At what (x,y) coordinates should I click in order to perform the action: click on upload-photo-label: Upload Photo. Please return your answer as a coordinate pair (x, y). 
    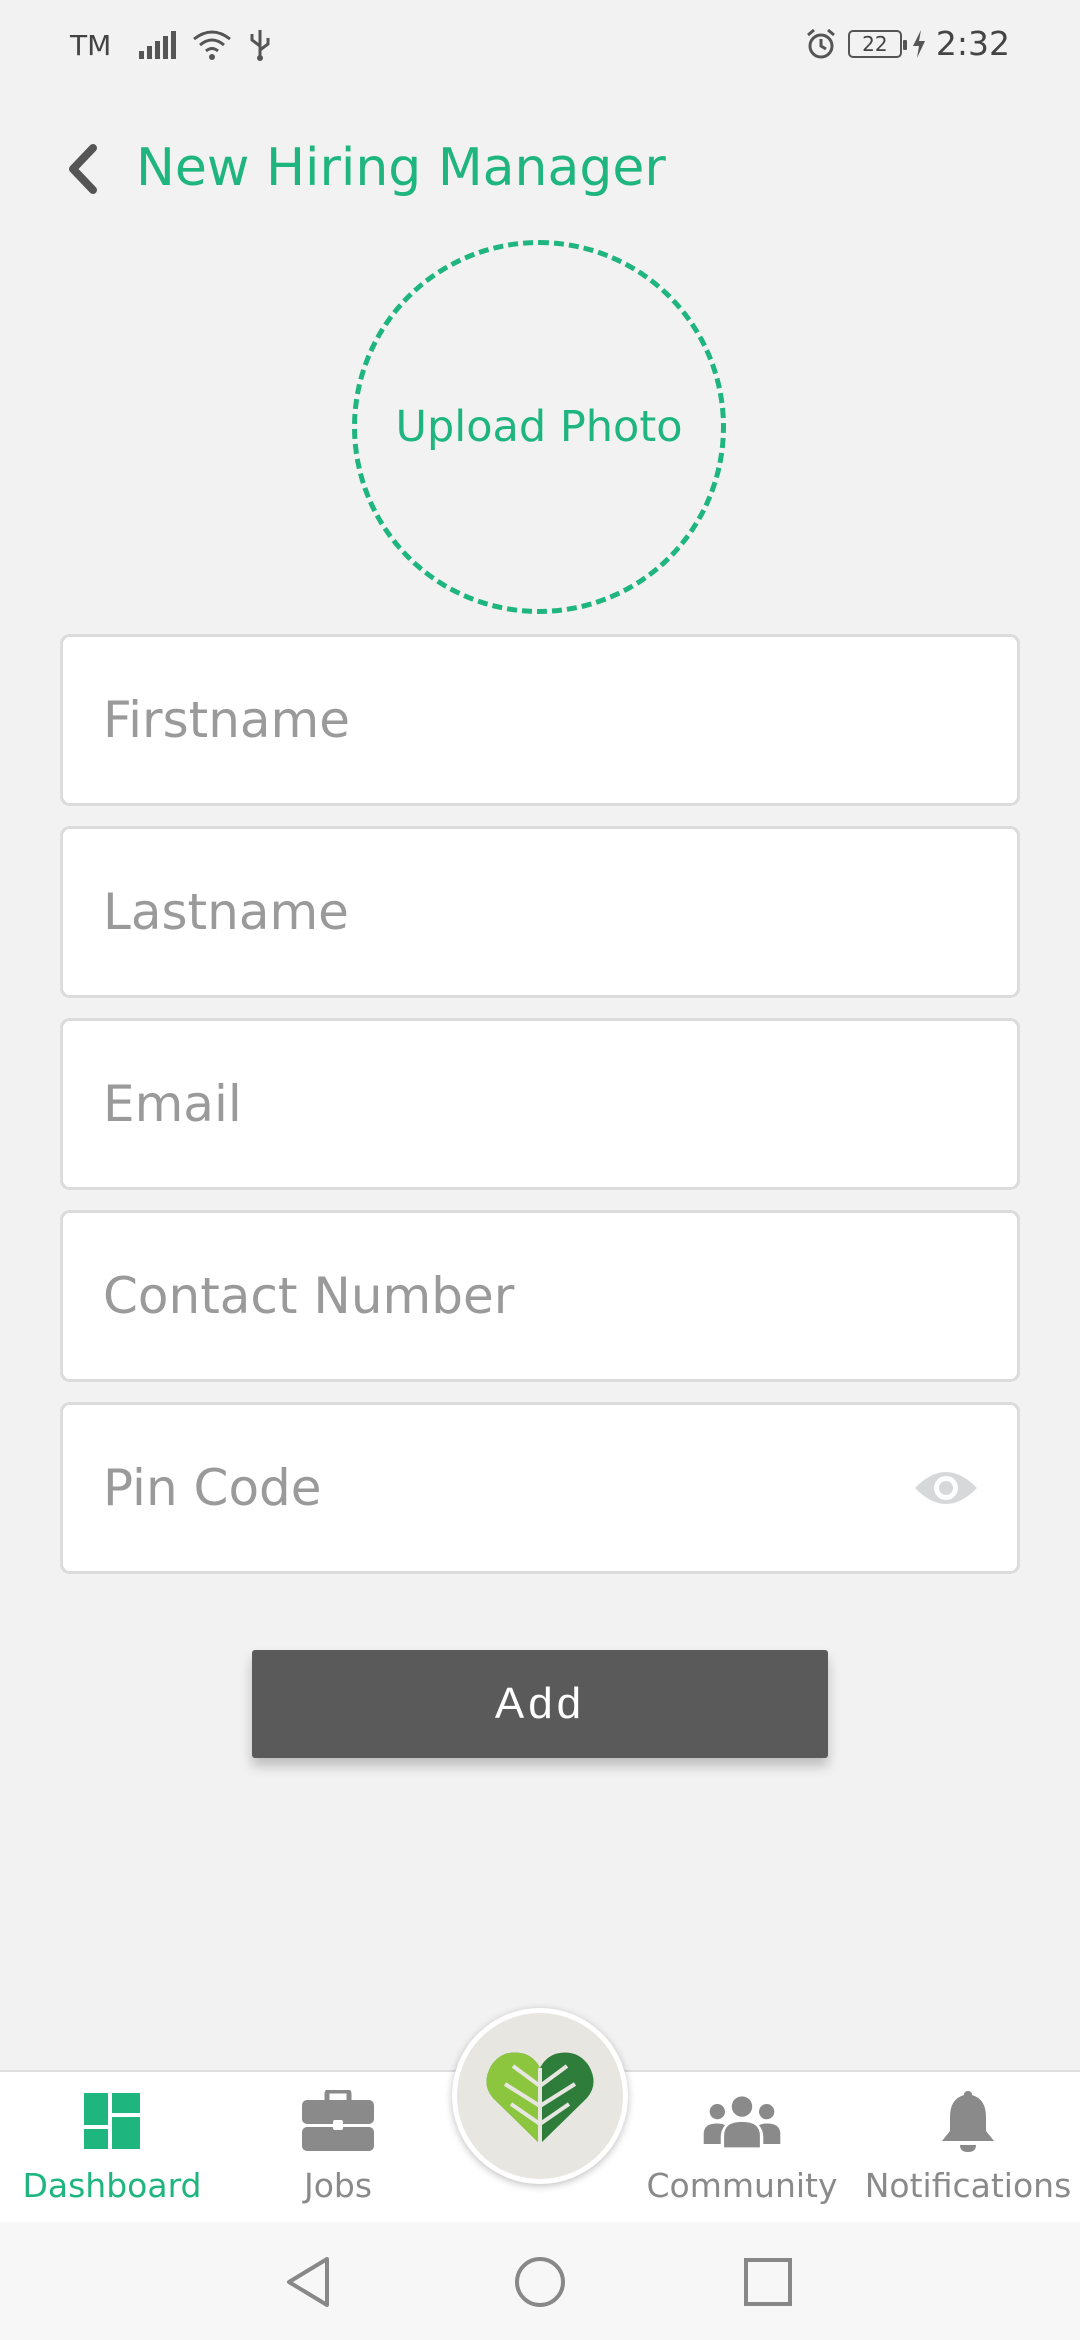
    Looking at the image, I should click on (539, 427).